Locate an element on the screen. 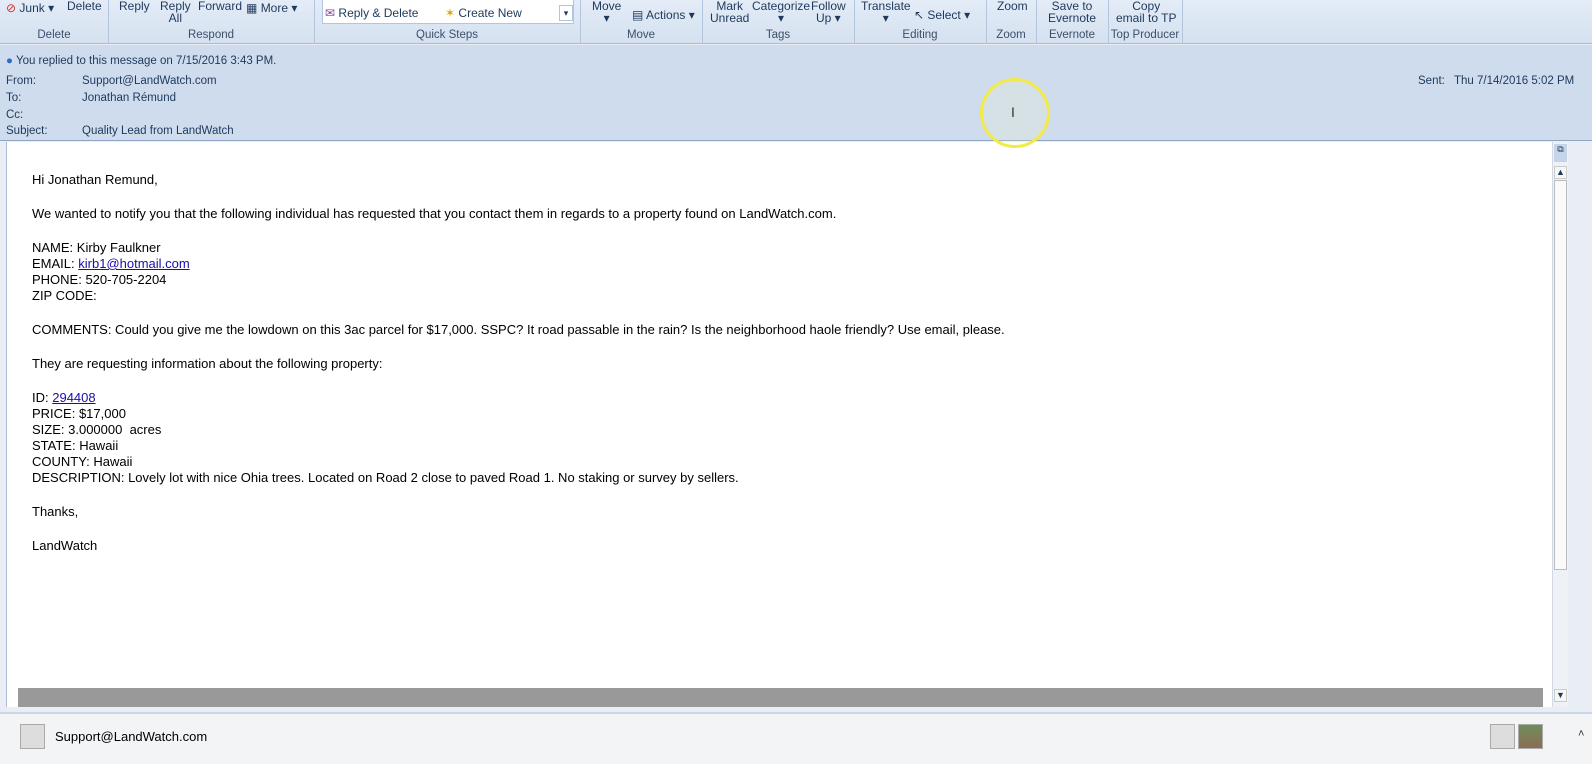 Image resolution: width=1592 pixels, height=764 pixels. create-new-step: ✶ Create New is located at coordinates (483, 13).